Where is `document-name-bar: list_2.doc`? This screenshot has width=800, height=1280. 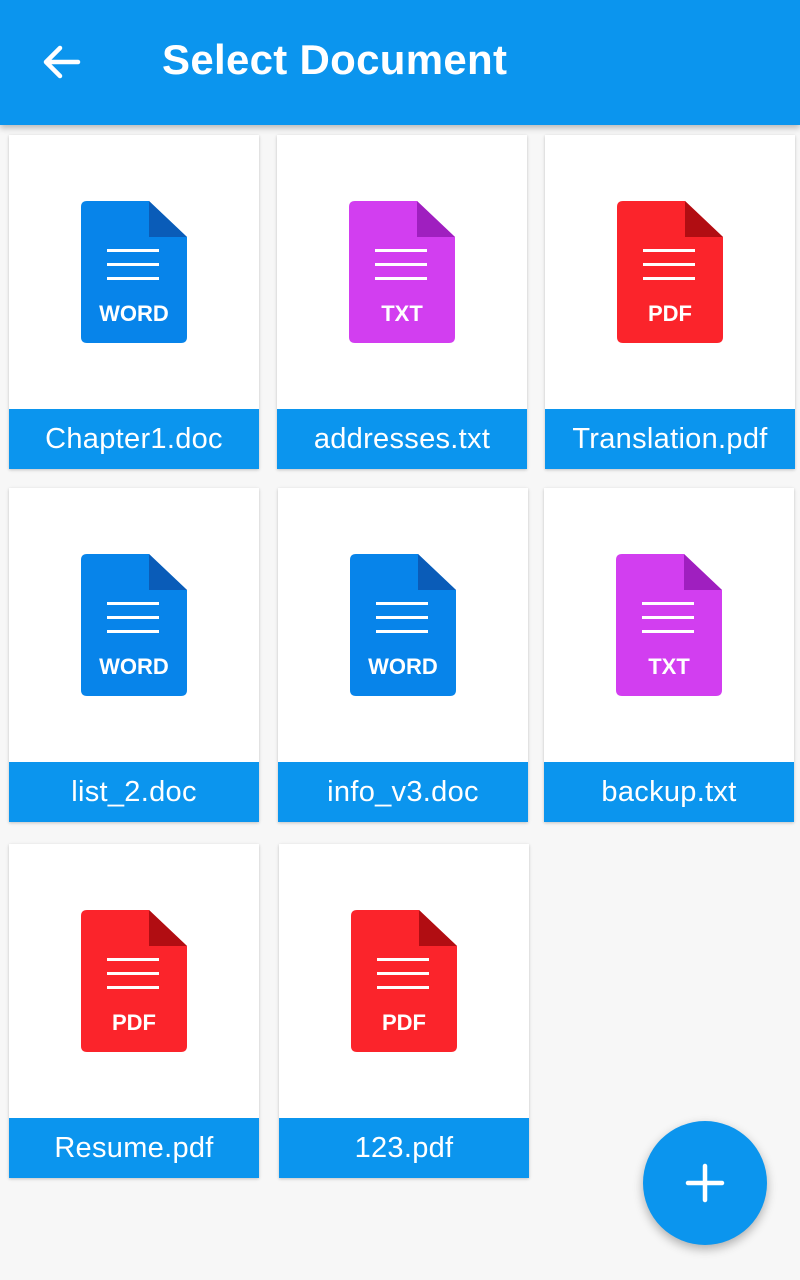 document-name-bar: list_2.doc is located at coordinates (134, 792).